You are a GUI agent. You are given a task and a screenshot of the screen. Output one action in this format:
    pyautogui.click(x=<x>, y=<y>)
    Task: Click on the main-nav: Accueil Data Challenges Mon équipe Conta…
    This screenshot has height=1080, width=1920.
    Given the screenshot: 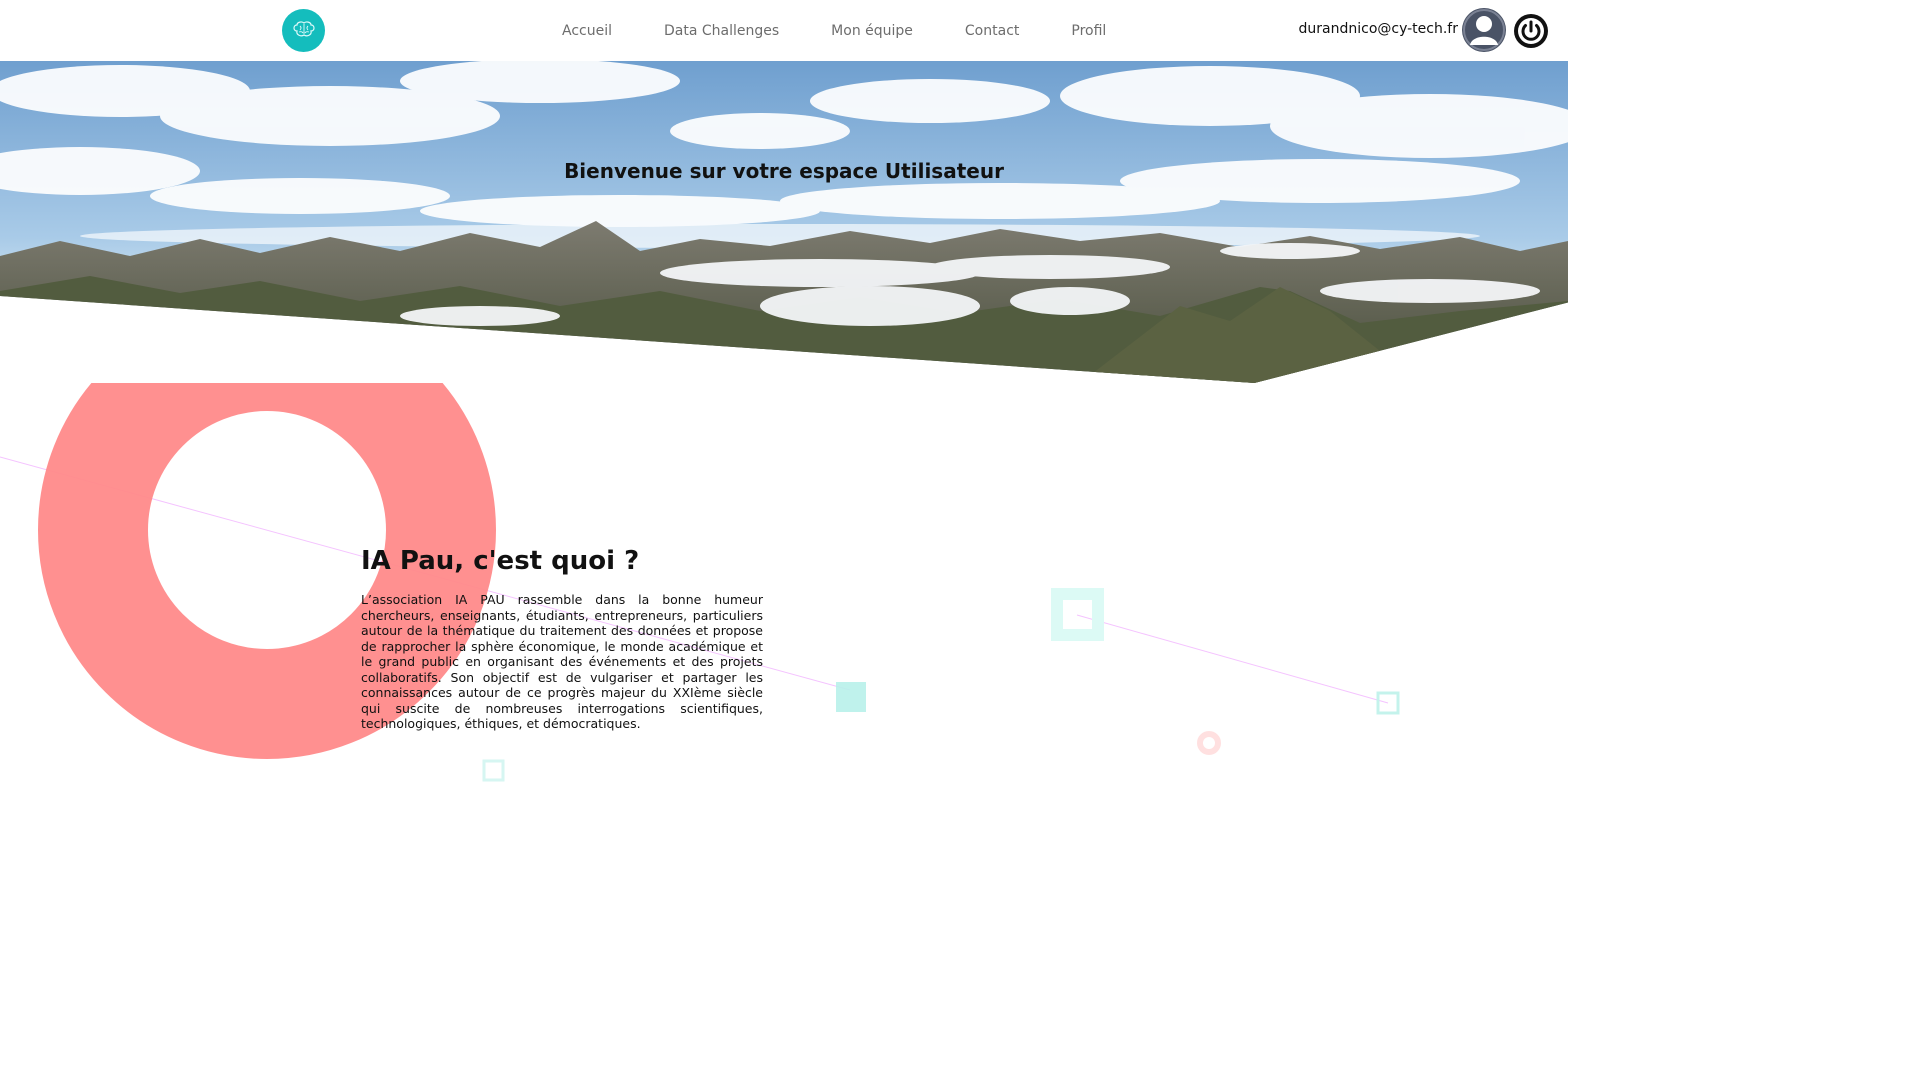 What is the action you would take?
    pyautogui.click(x=834, y=30)
    